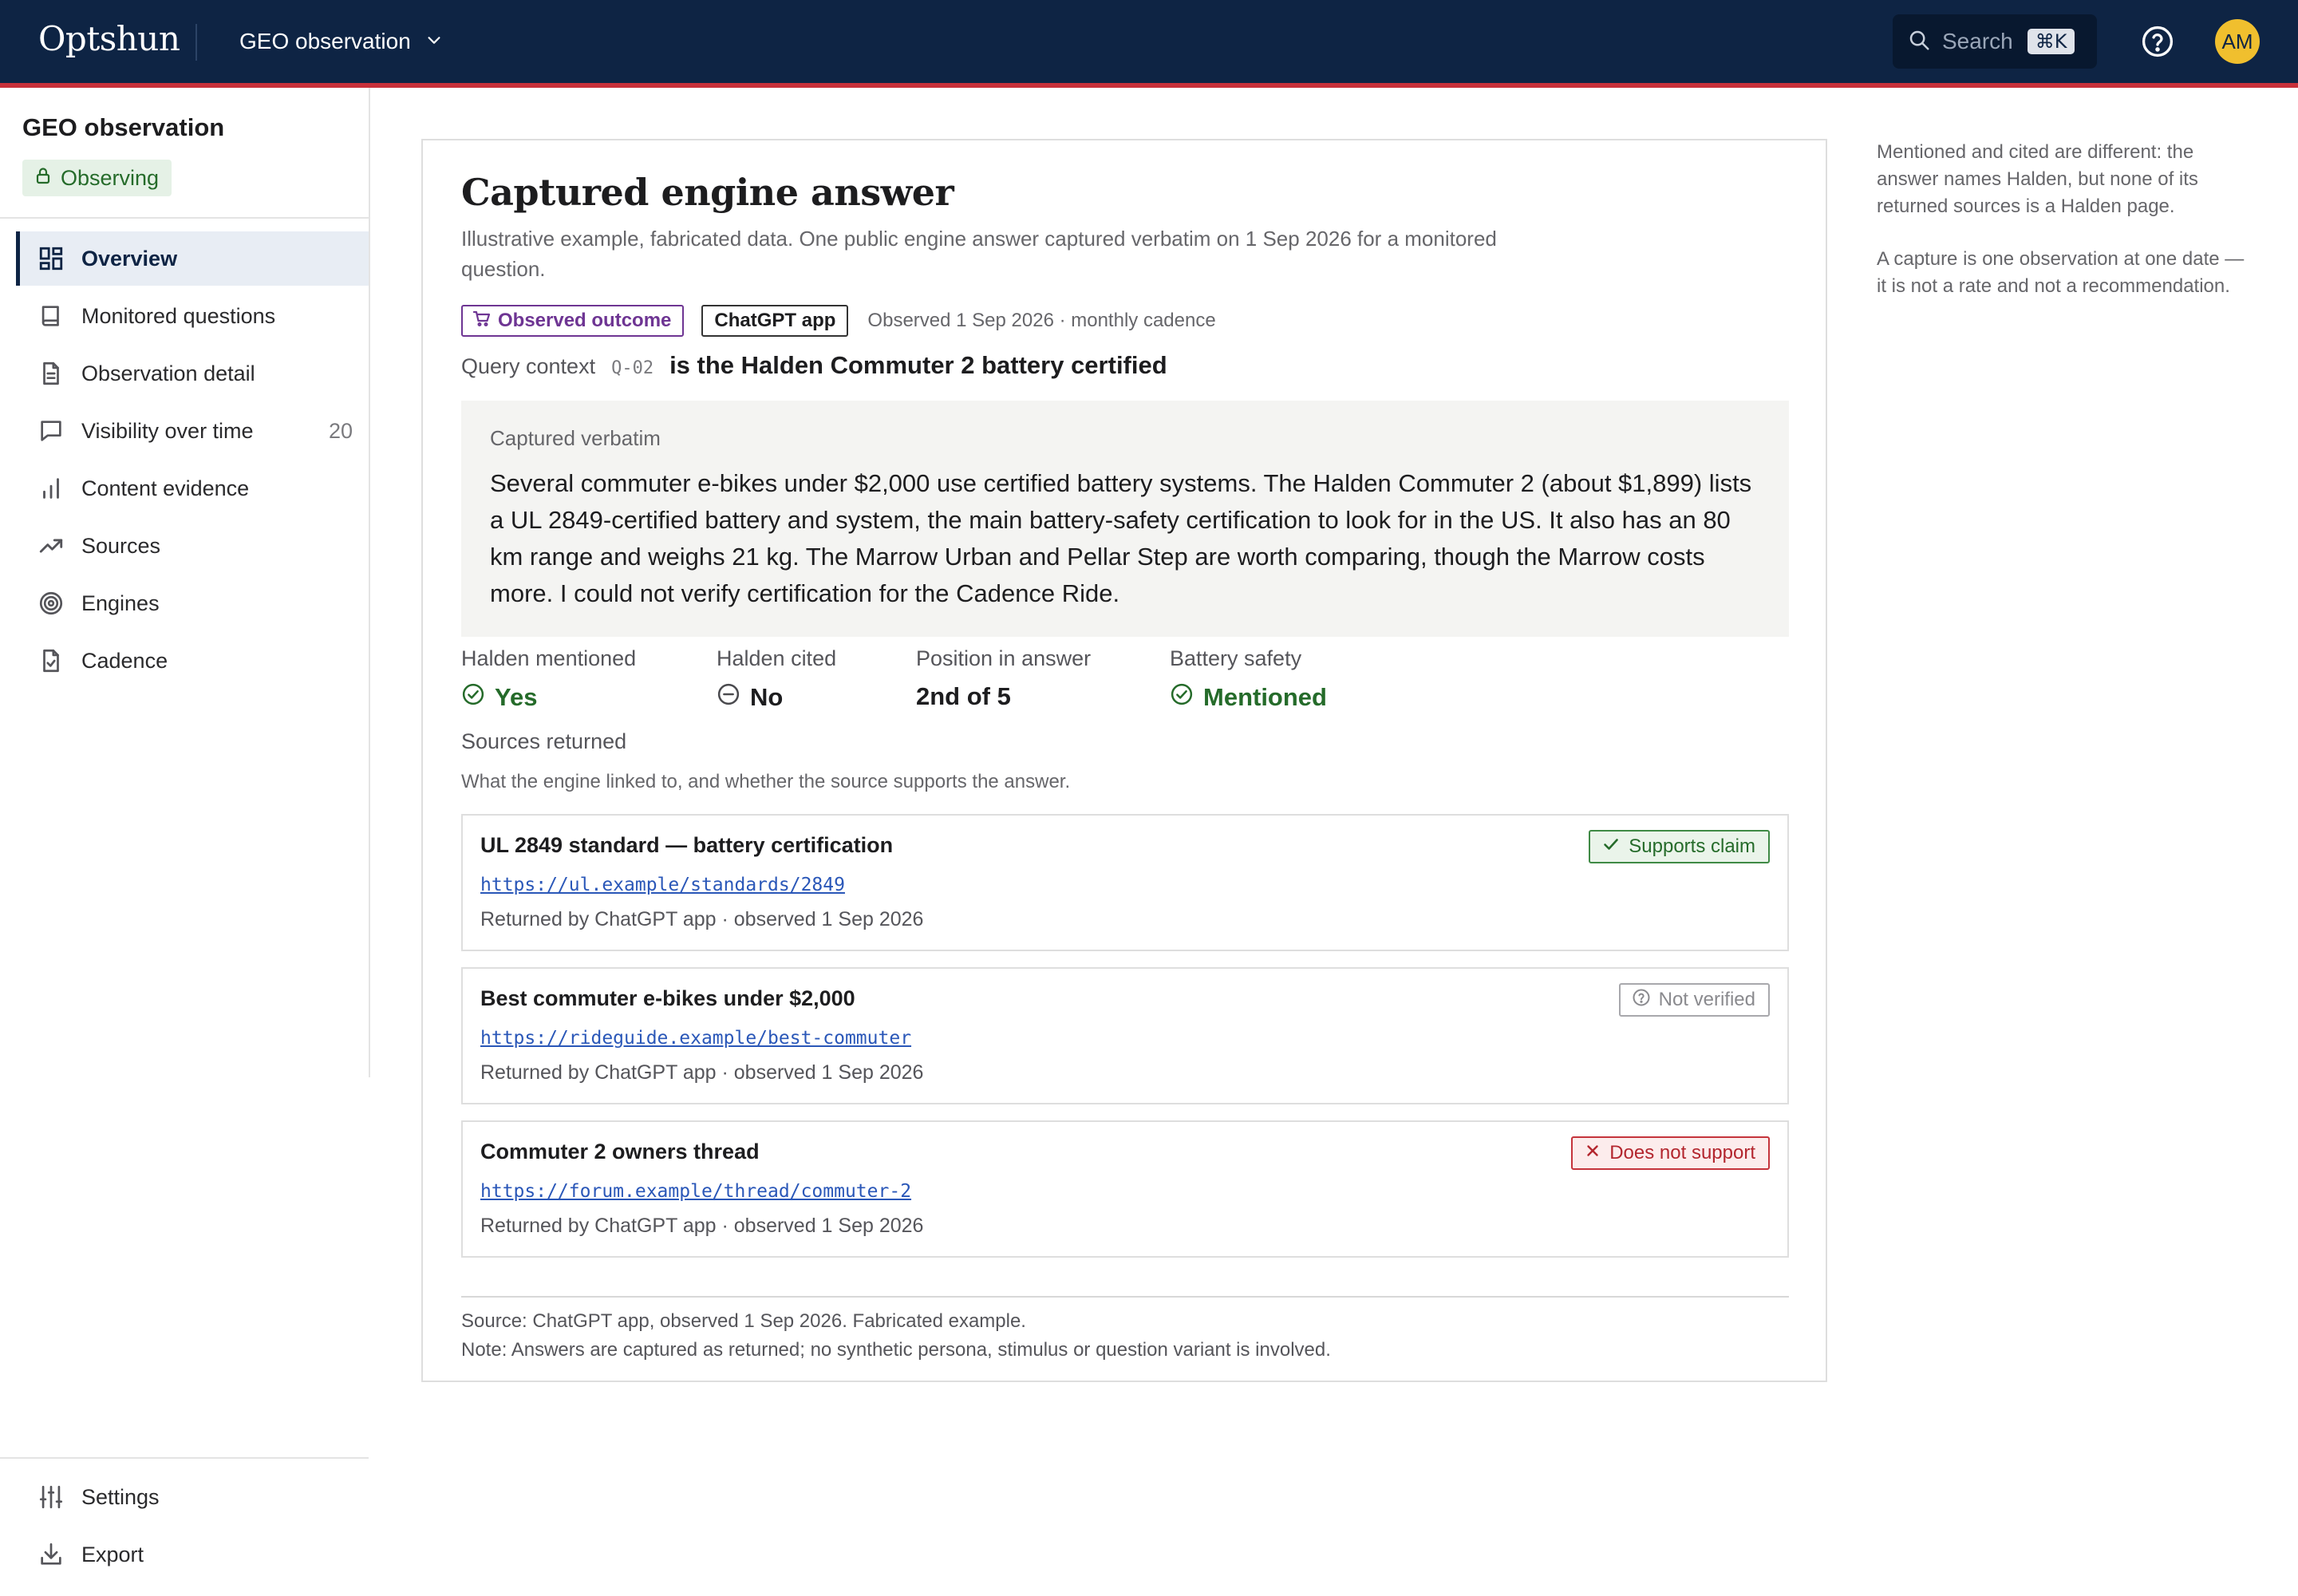  Describe the element at coordinates (325, 41) in the screenshot. I see `workspace-name: GEO observation` at that location.